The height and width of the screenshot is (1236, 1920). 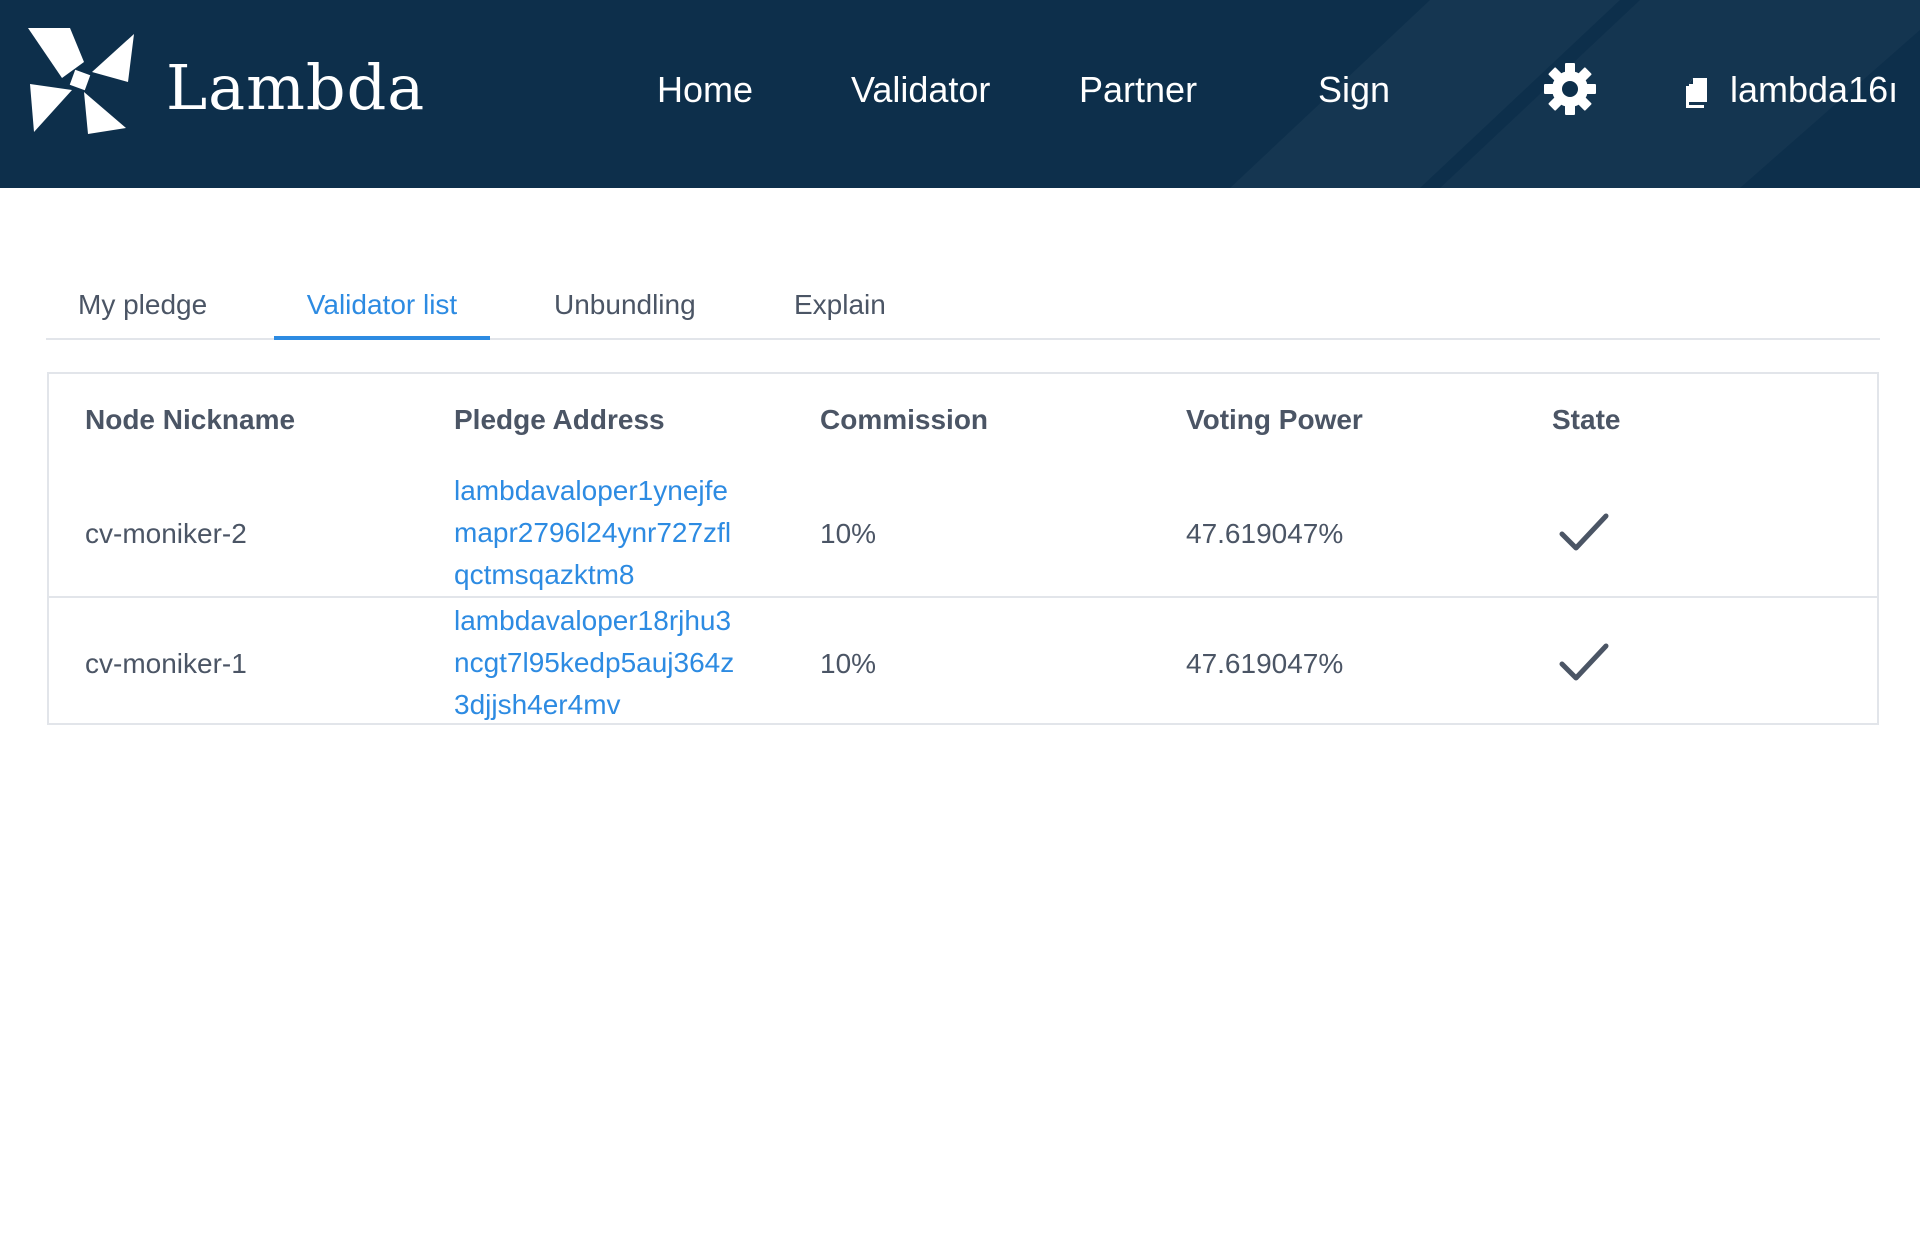 I want to click on lambda-logo-icon, so click(x=81, y=81).